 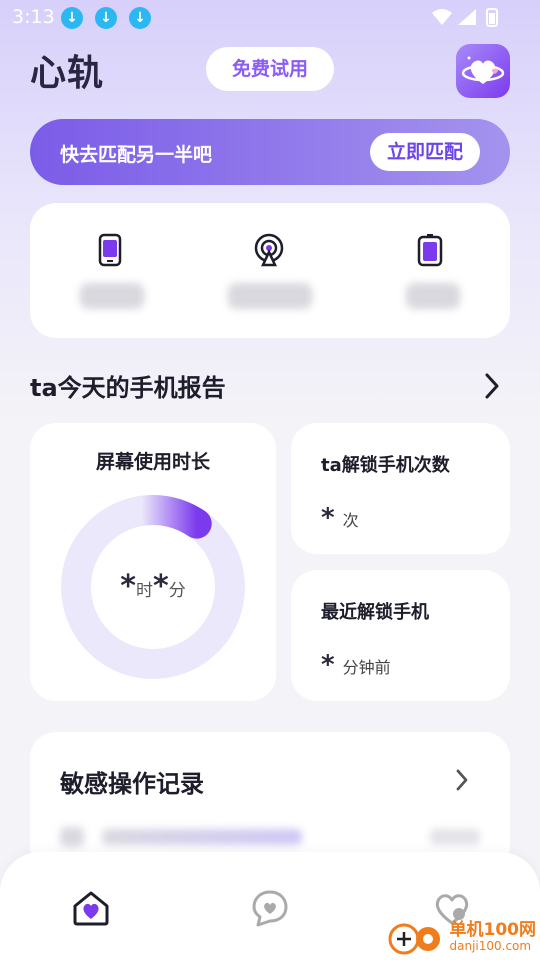 What do you see at coordinates (270, 152) in the screenshot?
I see `match-banner: 快去匹配另一半吧 立即匹配` at bounding box center [270, 152].